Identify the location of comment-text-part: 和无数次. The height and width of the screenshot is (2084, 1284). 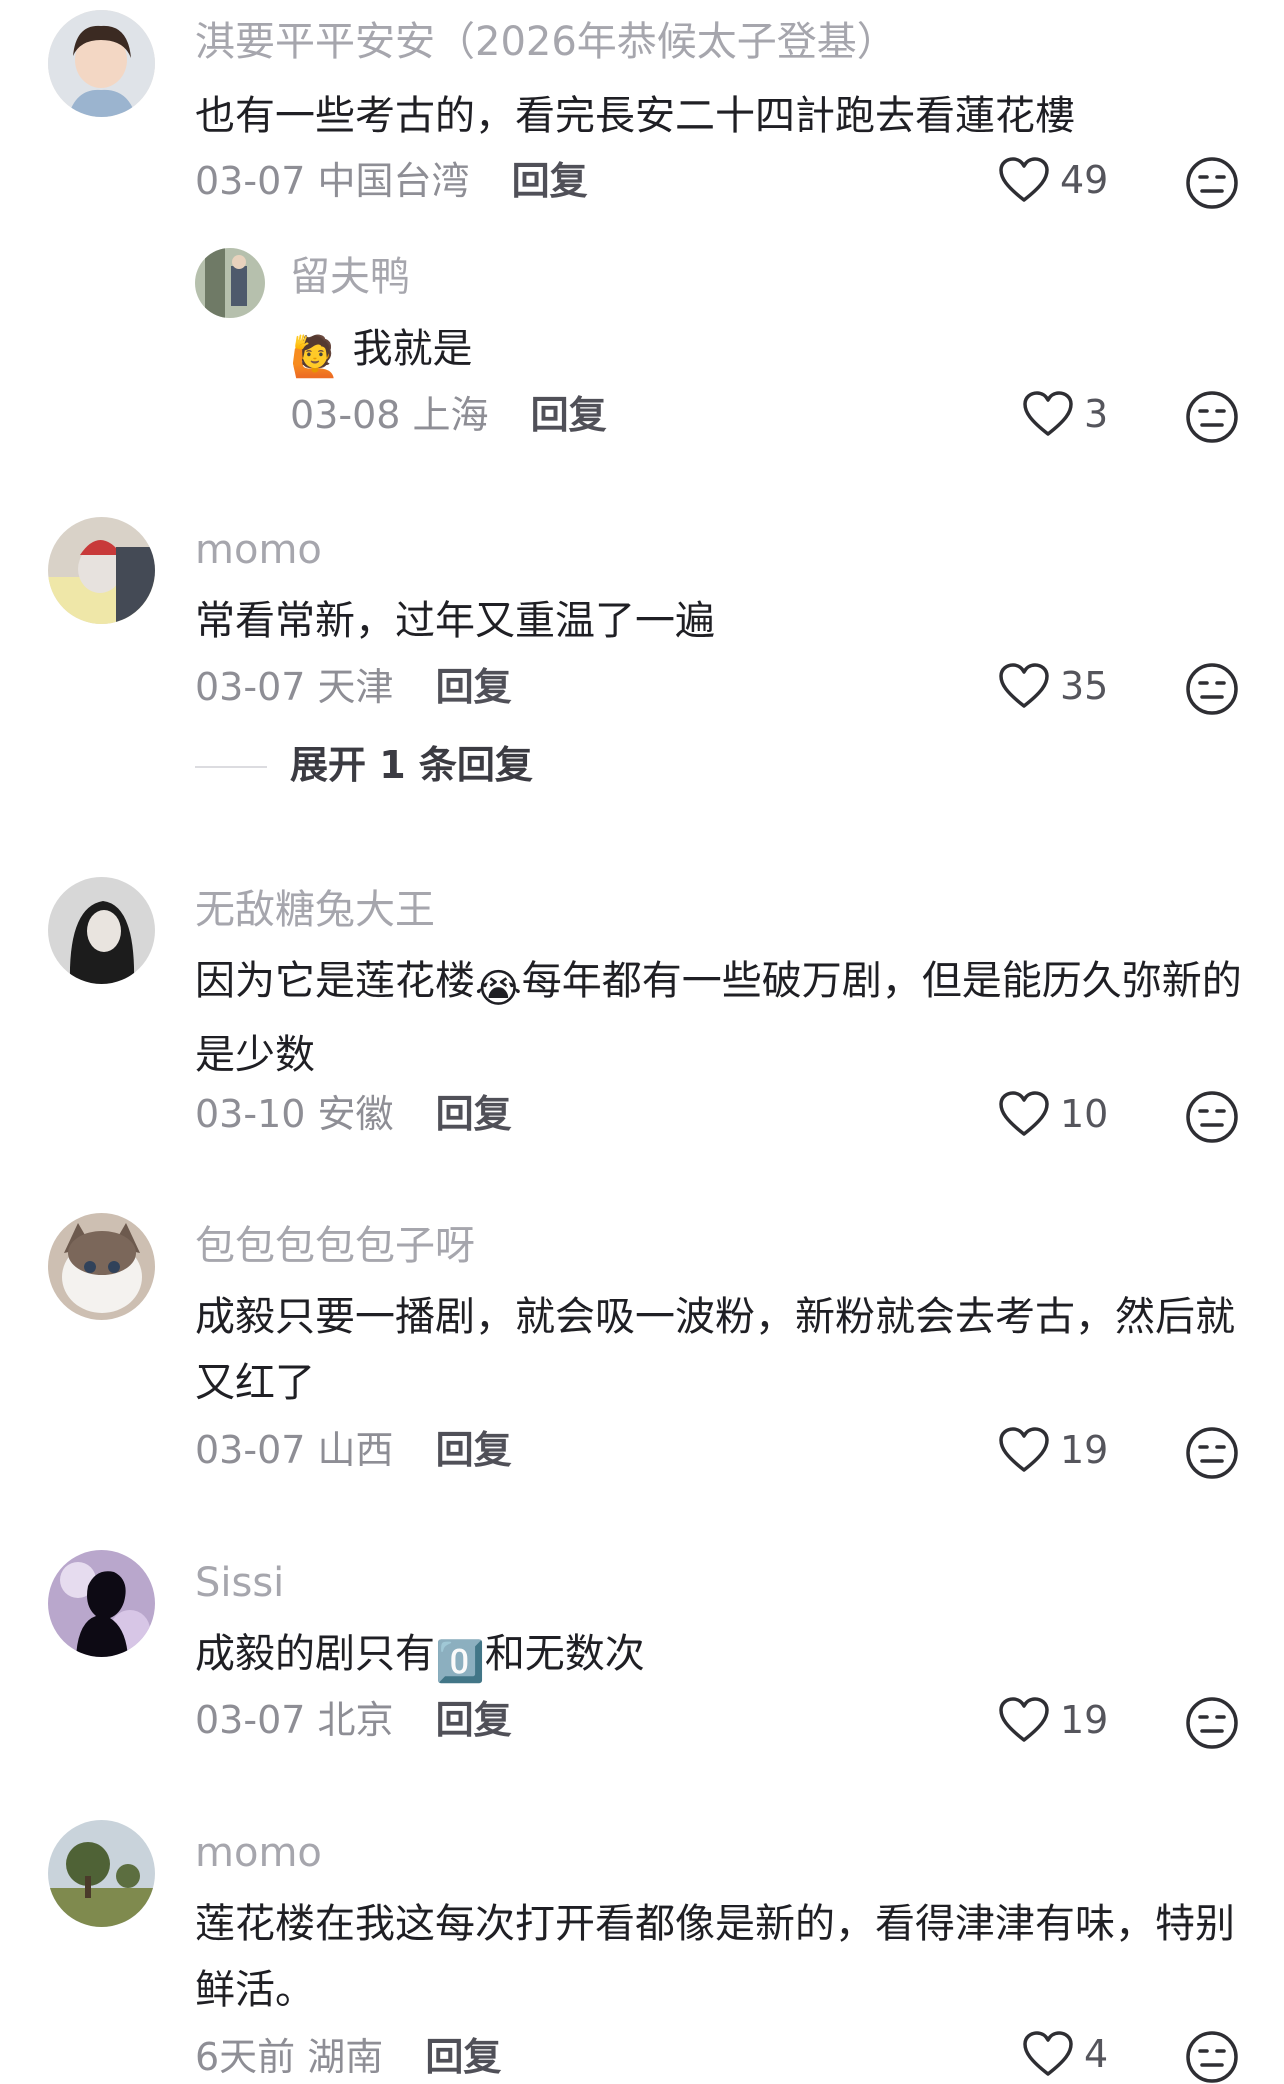
(564, 1654).